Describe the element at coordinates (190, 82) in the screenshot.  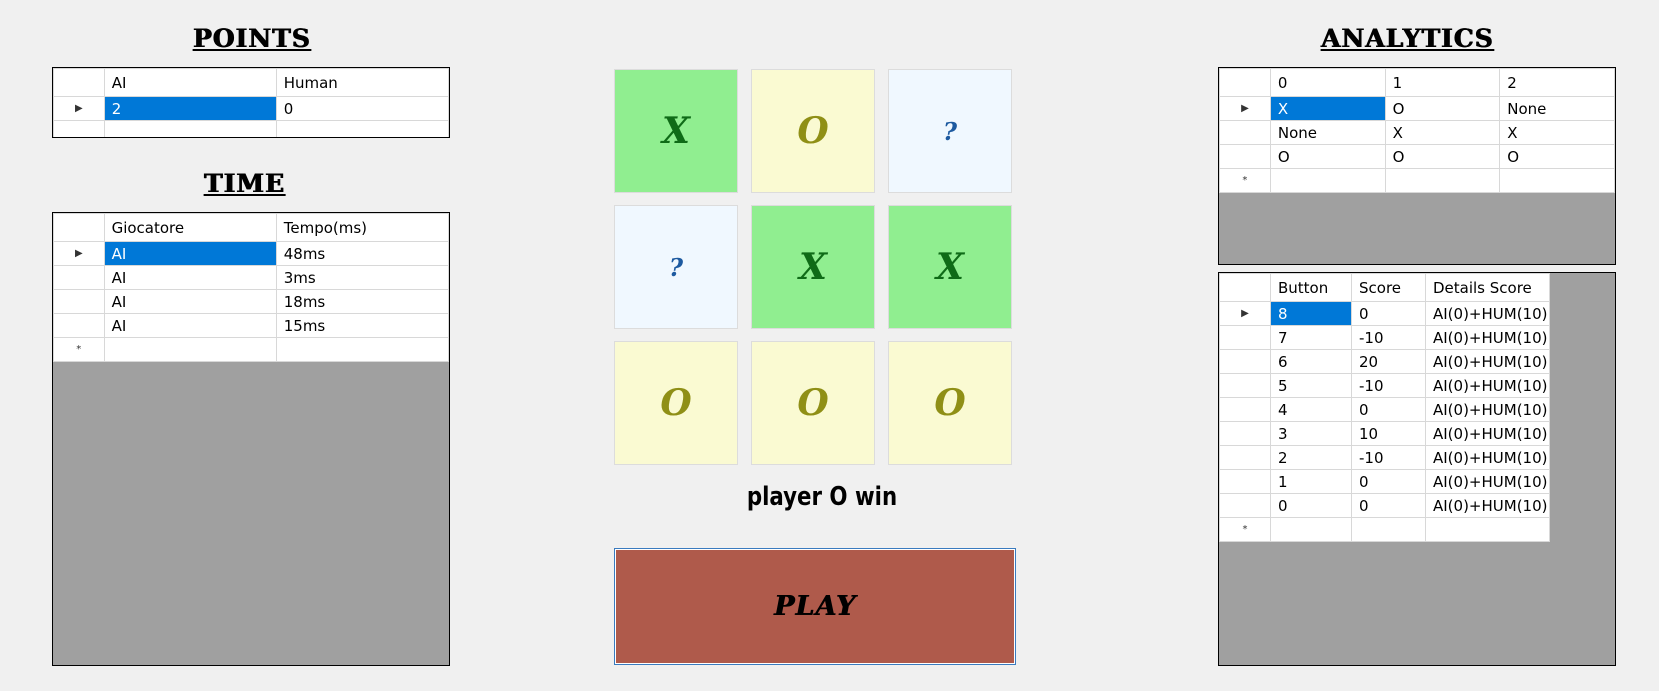
I see `points-column-header-ai: AI` at that location.